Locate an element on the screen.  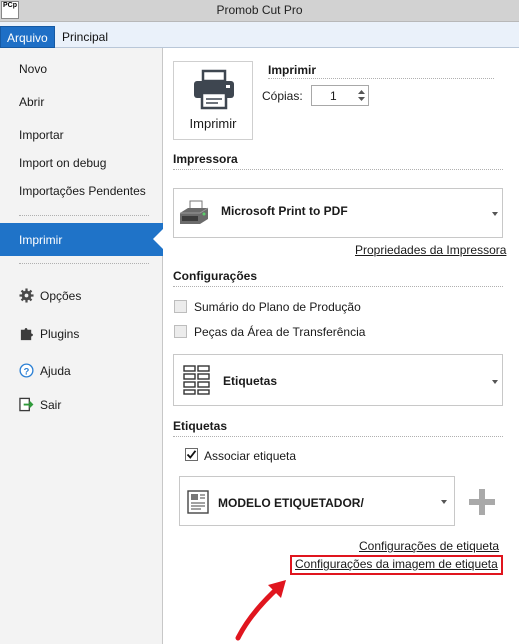
clipboard-parts-checkbox is located at coordinates (180, 331).